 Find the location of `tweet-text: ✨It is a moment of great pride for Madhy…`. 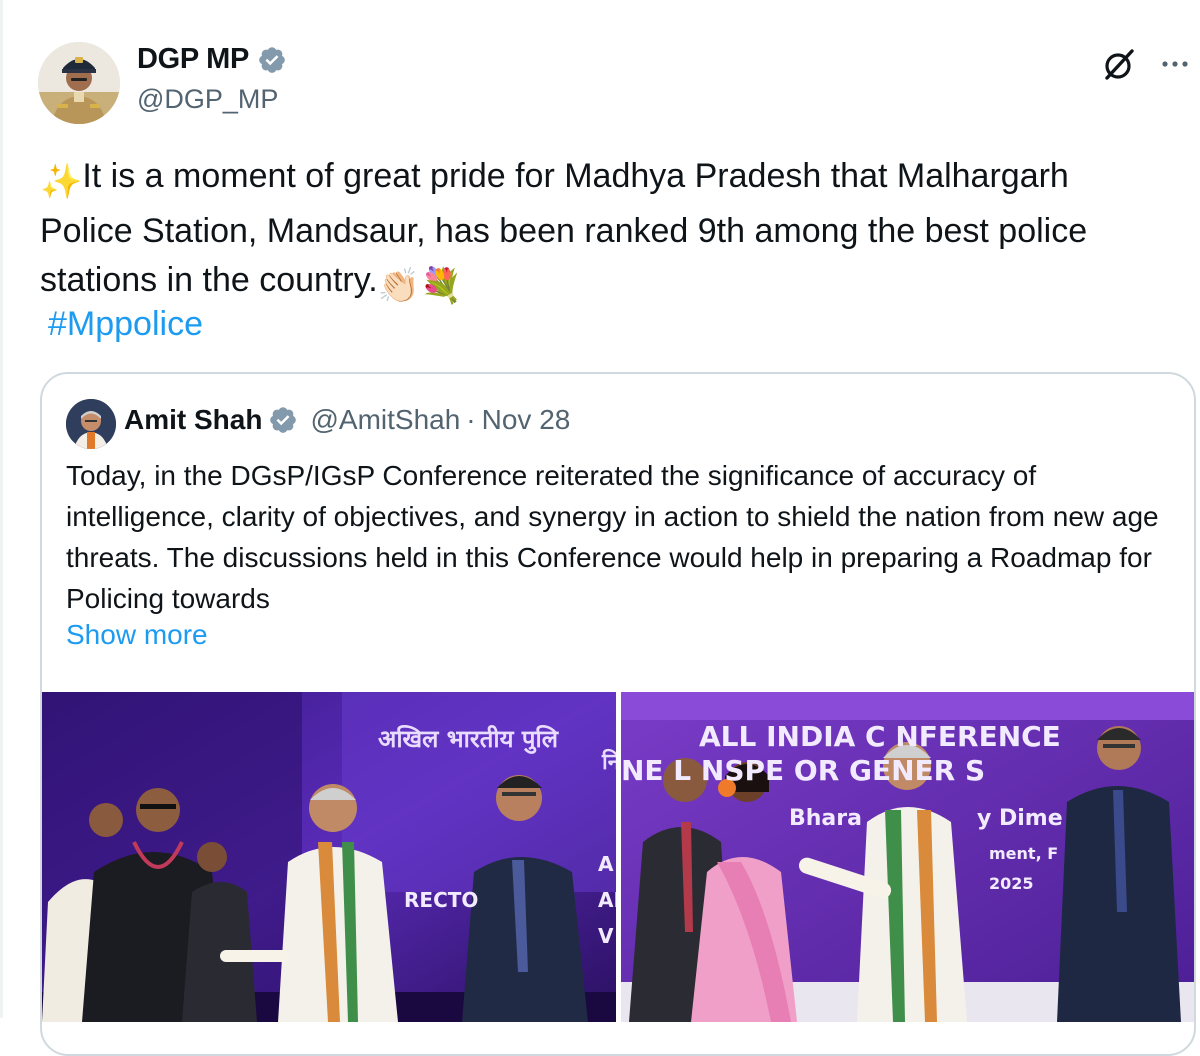

tweet-text: ✨It is a moment of great pride for Madhy… is located at coordinates (600, 231).